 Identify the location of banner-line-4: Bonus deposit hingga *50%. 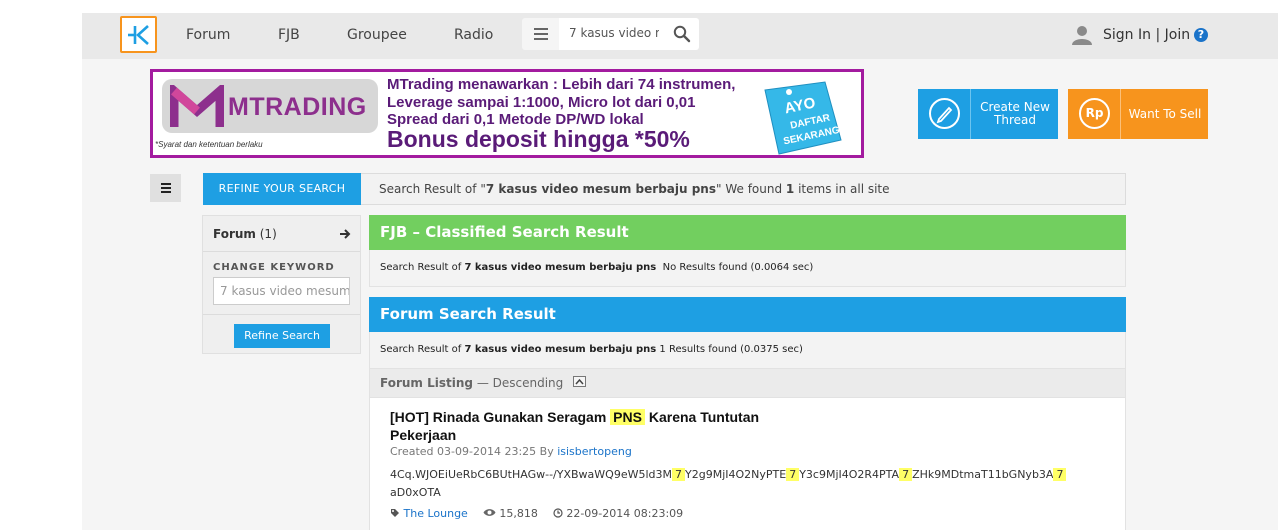
(538, 139).